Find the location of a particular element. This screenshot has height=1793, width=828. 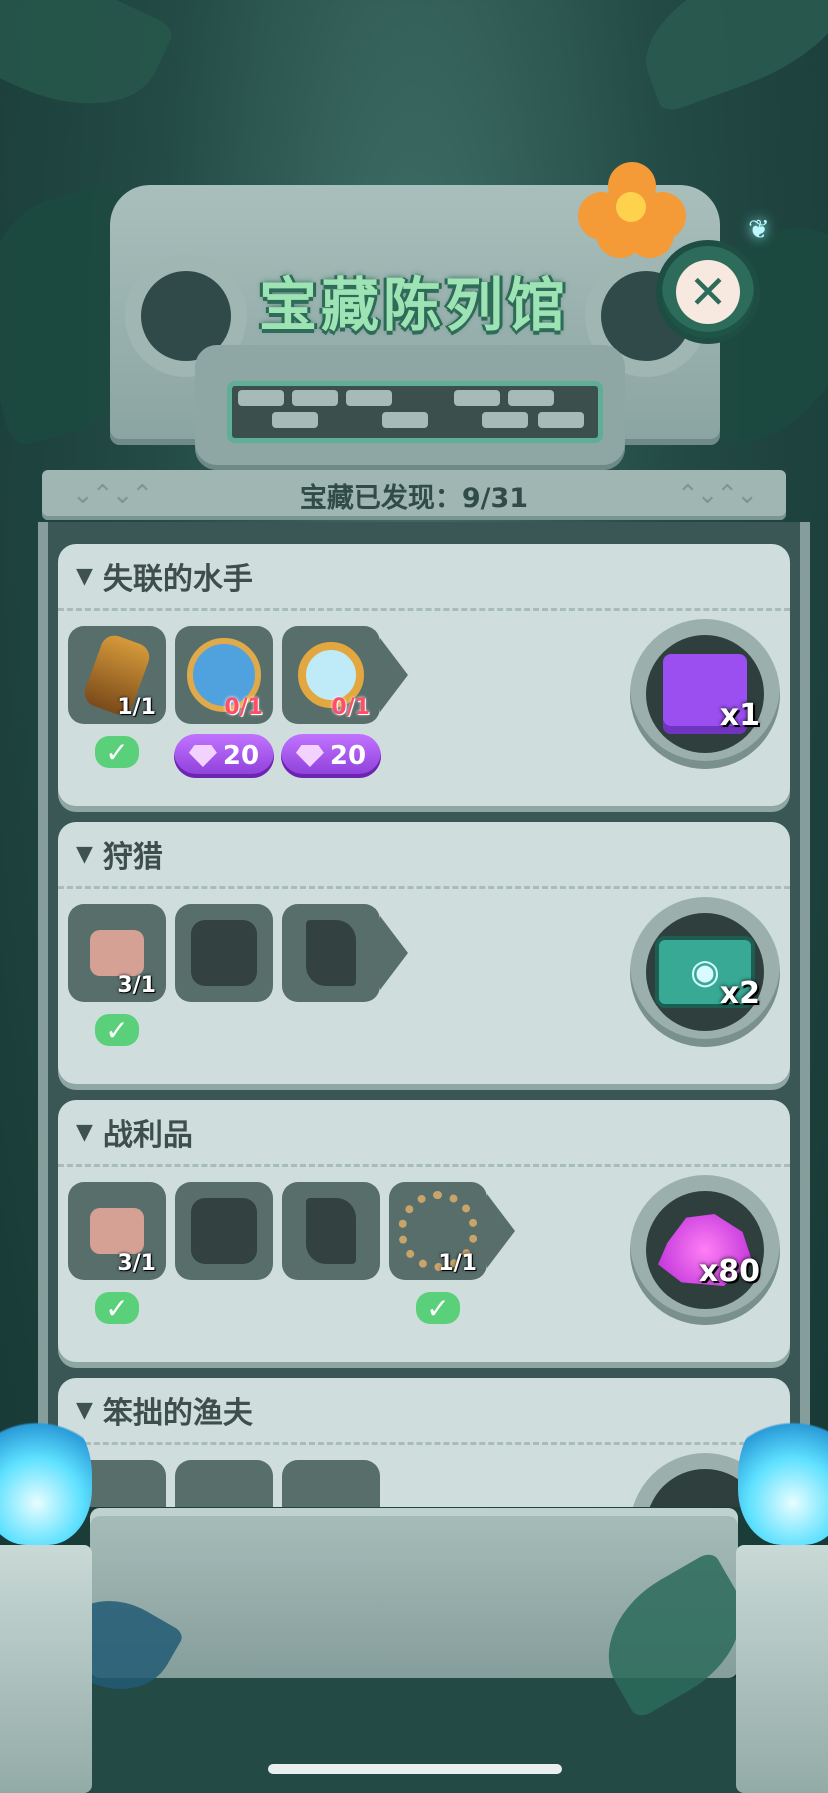

collection-reward: x1 is located at coordinates (705, 694).